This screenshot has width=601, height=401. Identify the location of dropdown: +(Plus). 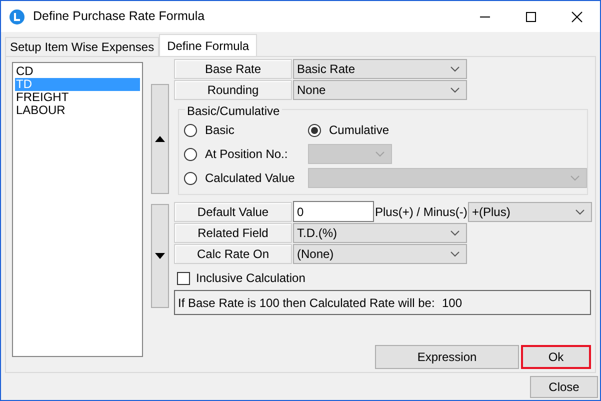
(530, 212).